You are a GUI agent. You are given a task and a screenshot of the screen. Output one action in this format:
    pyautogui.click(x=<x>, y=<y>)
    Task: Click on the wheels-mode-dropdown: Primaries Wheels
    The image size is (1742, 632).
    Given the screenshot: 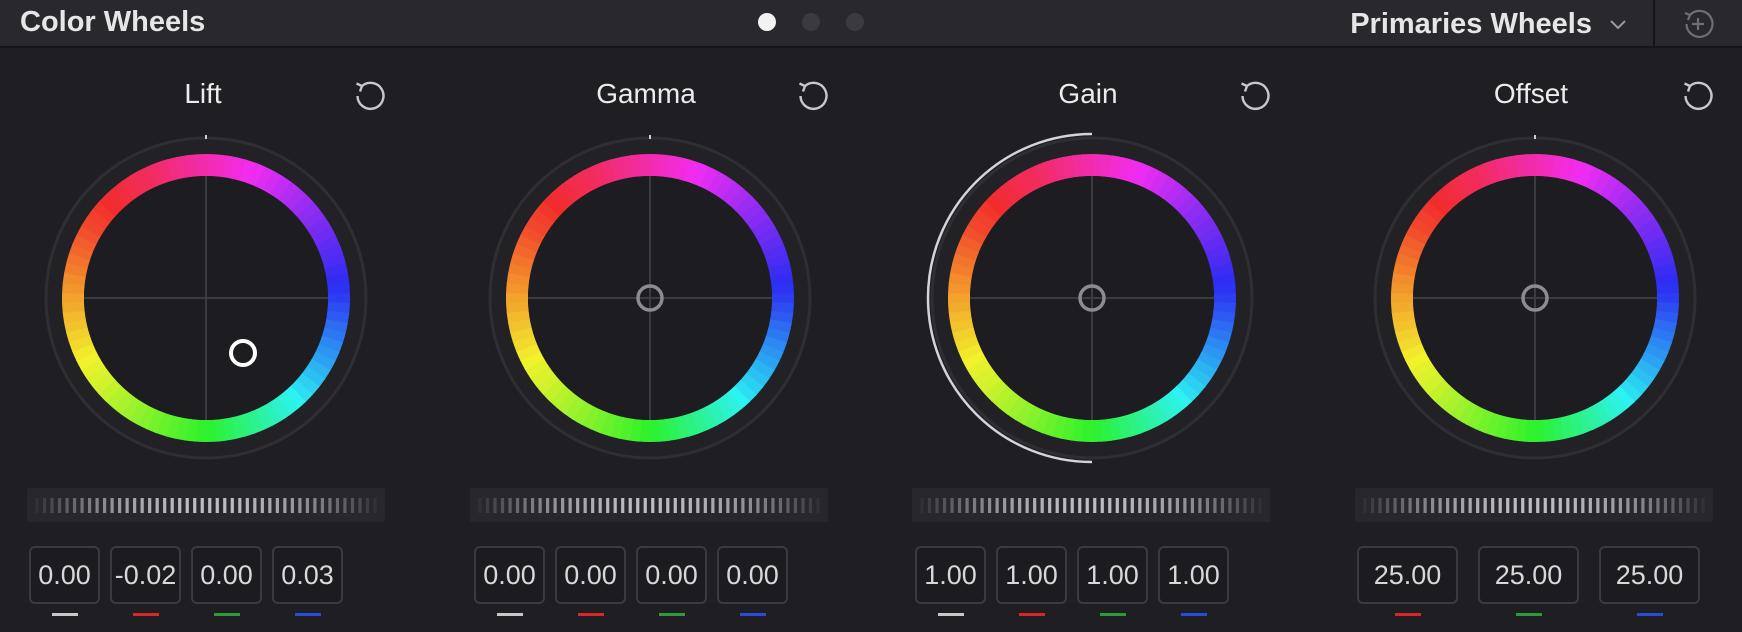 What is the action you would take?
    pyautogui.click(x=1490, y=24)
    